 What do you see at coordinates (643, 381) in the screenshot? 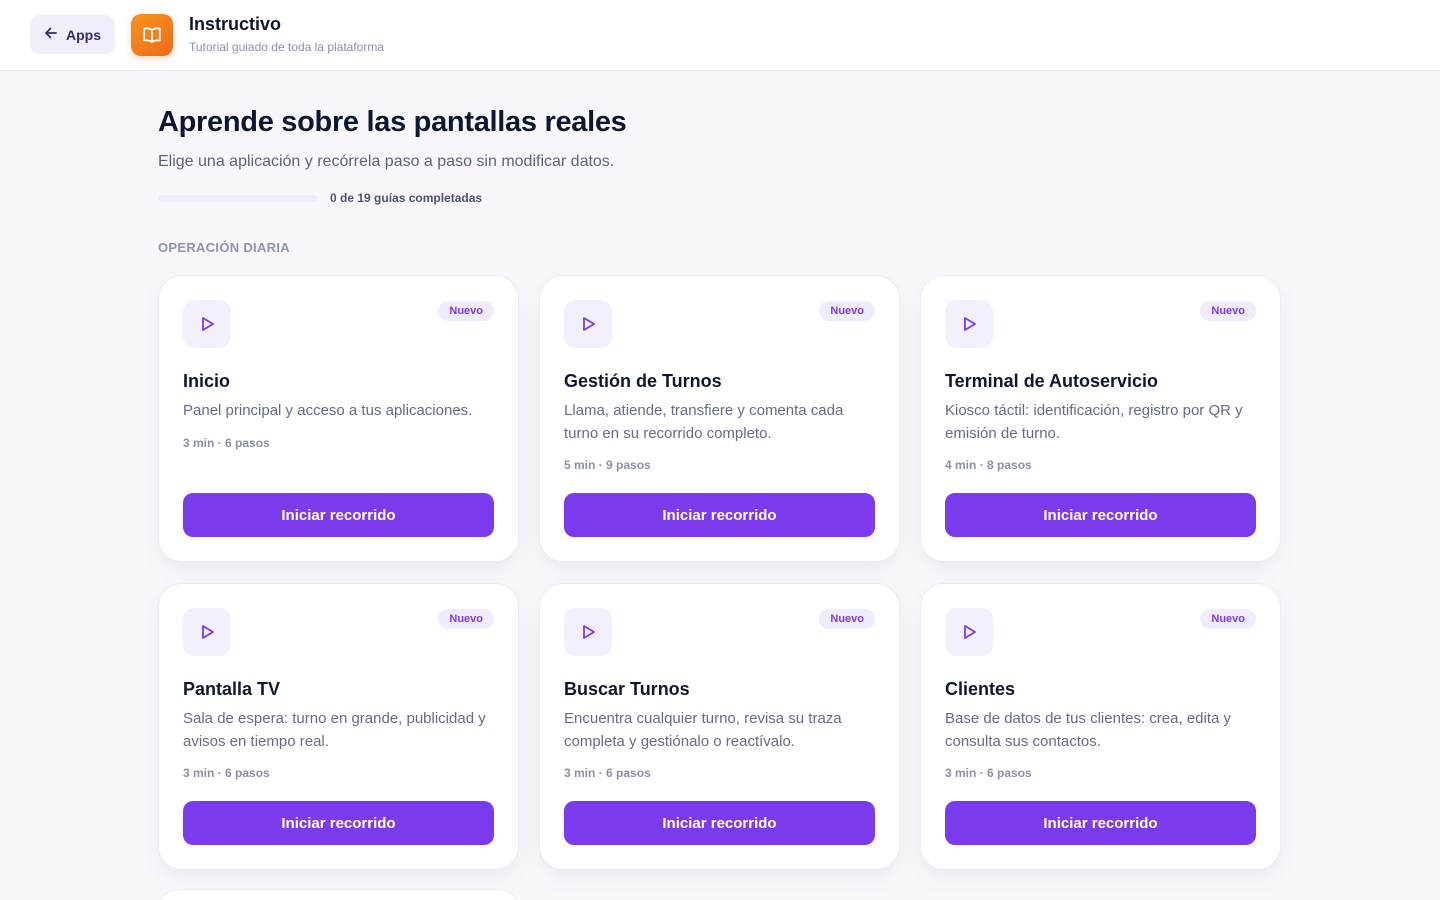
I see `card-title: Gestión de Turnos` at bounding box center [643, 381].